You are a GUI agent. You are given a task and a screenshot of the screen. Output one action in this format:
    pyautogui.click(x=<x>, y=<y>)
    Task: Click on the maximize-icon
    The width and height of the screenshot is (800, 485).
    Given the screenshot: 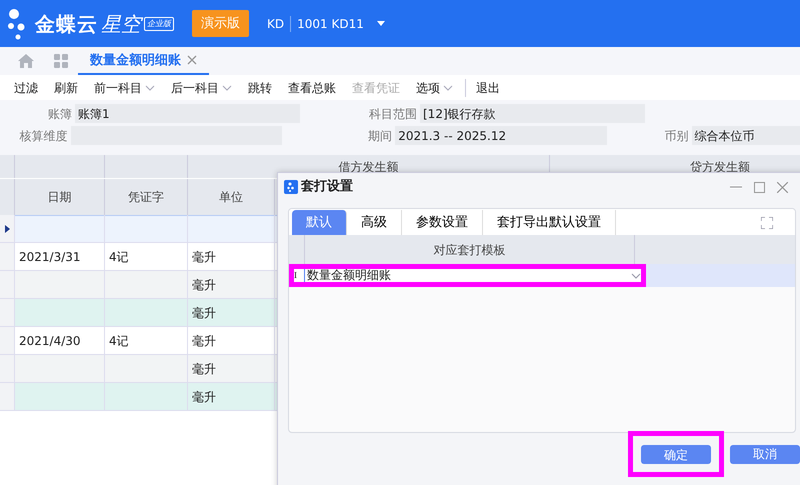 What is the action you would take?
    pyautogui.click(x=759, y=187)
    